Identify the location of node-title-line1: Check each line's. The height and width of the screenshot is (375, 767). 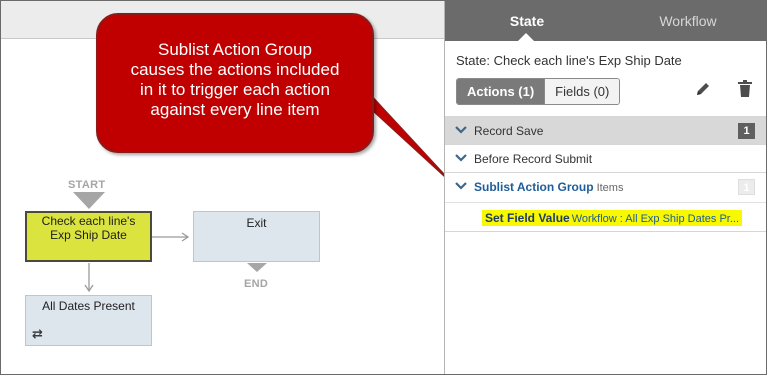
(88, 221).